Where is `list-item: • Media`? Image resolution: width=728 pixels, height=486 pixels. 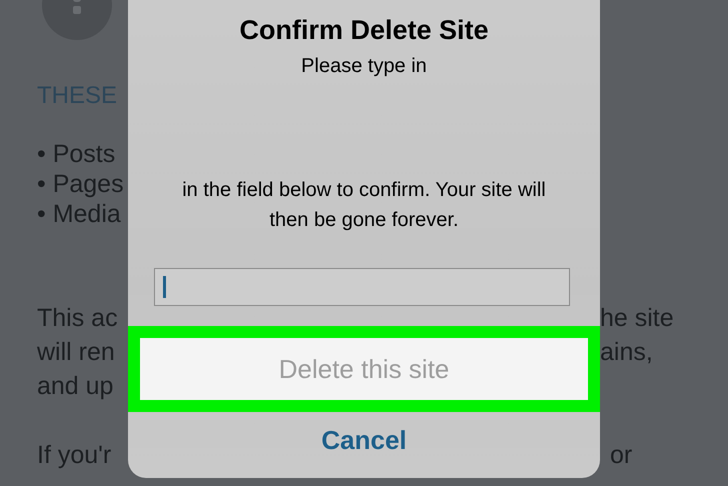 list-item: • Media is located at coordinates (79, 214).